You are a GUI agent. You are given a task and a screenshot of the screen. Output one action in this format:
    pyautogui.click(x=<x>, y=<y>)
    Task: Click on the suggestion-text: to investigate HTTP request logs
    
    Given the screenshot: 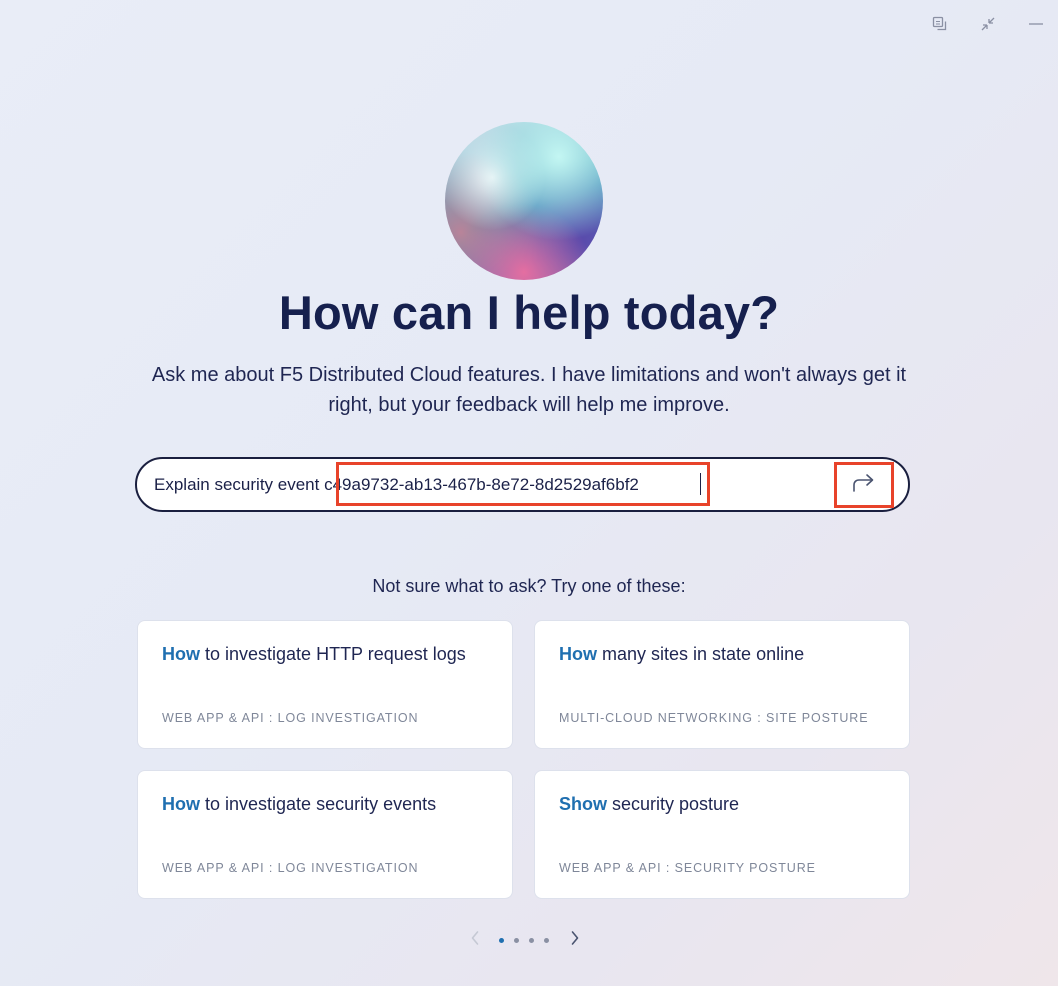 What is the action you would take?
    pyautogui.click(x=333, y=654)
    